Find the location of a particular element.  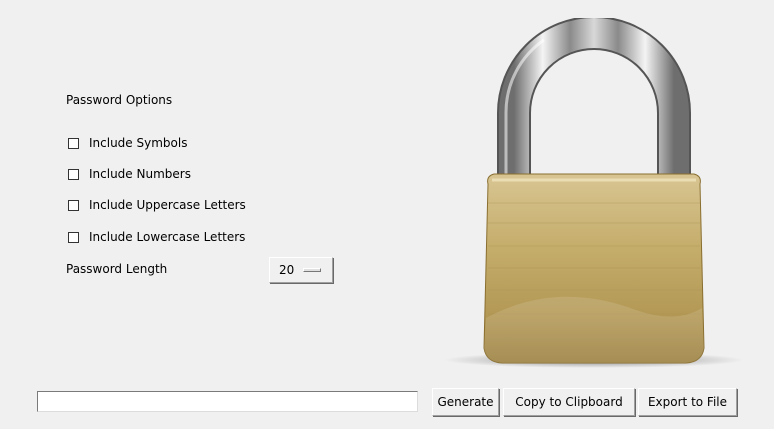

generate-button: Generate is located at coordinates (465, 402).